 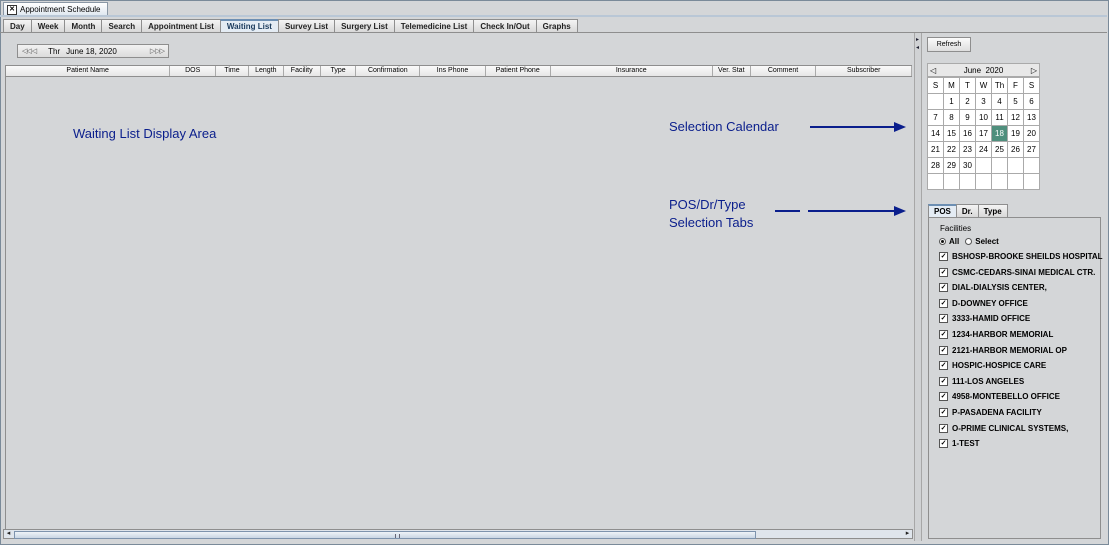 What do you see at coordinates (984, 134) in the screenshot?
I see `calendar-day: 17` at bounding box center [984, 134].